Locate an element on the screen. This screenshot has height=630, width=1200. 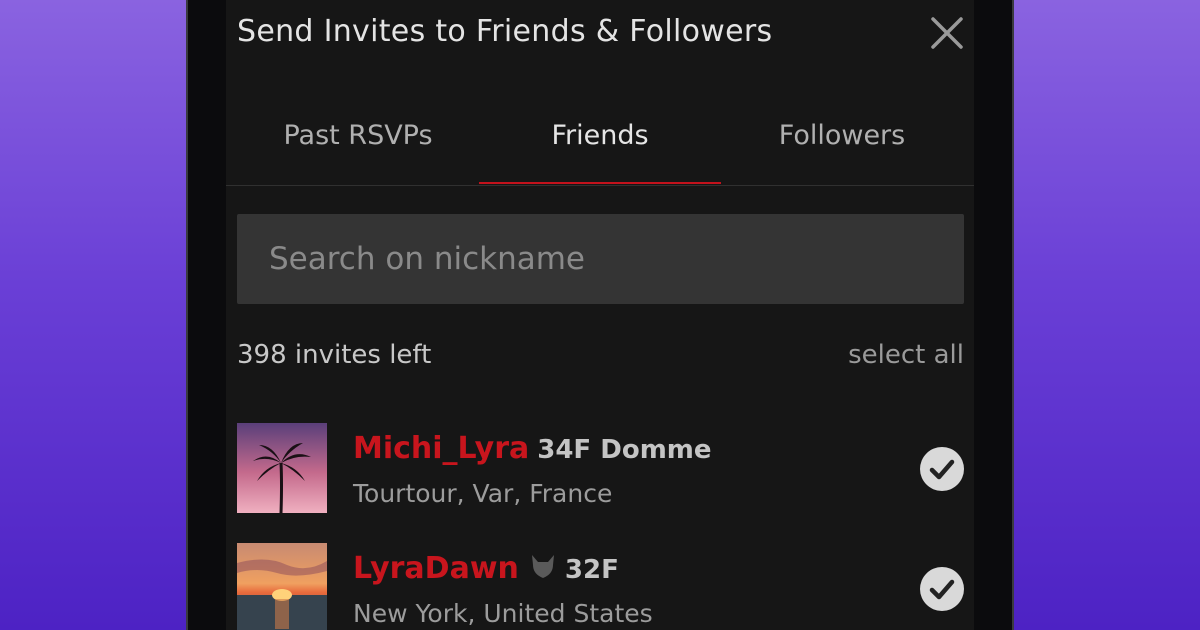
close-icon is located at coordinates (947, 33).